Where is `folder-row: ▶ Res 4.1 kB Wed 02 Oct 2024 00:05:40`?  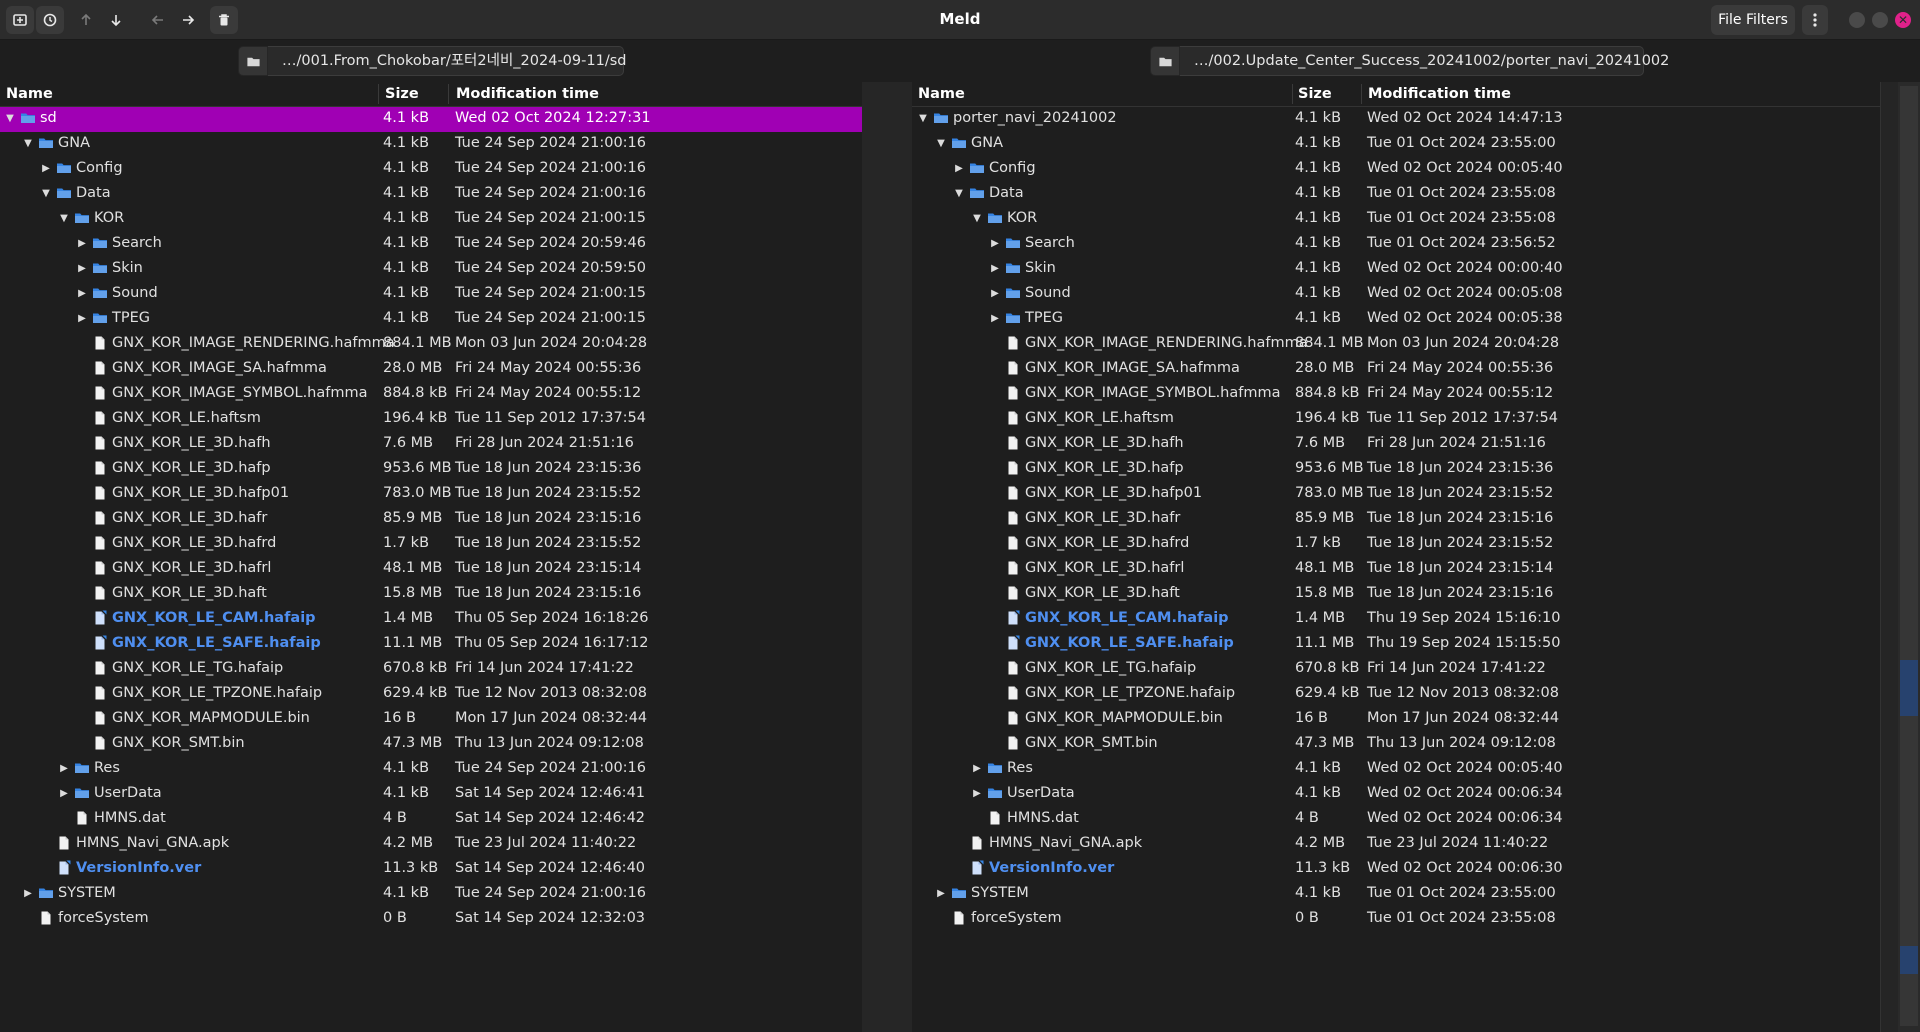
folder-row: ▶ Res 4.1 kB Wed 02 Oct 2024 00:05:40 is located at coordinates (1396, 769).